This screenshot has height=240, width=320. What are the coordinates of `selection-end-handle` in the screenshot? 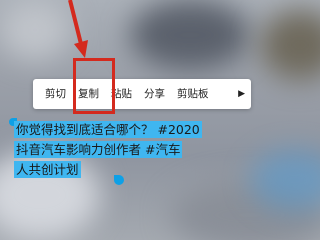 It's located at (119, 180).